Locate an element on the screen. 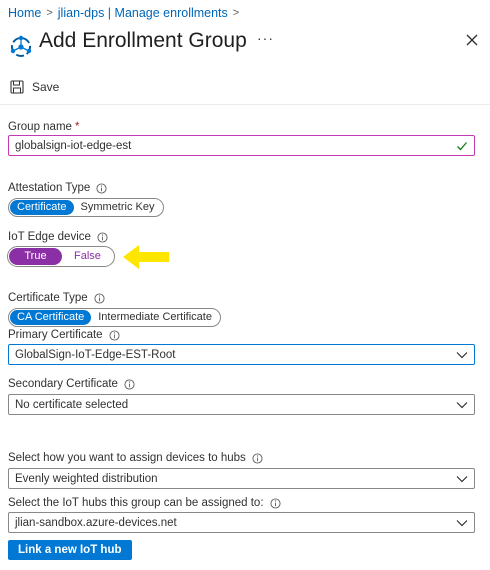 The image size is (490, 570). valid-check-icon is located at coordinates (462, 145).